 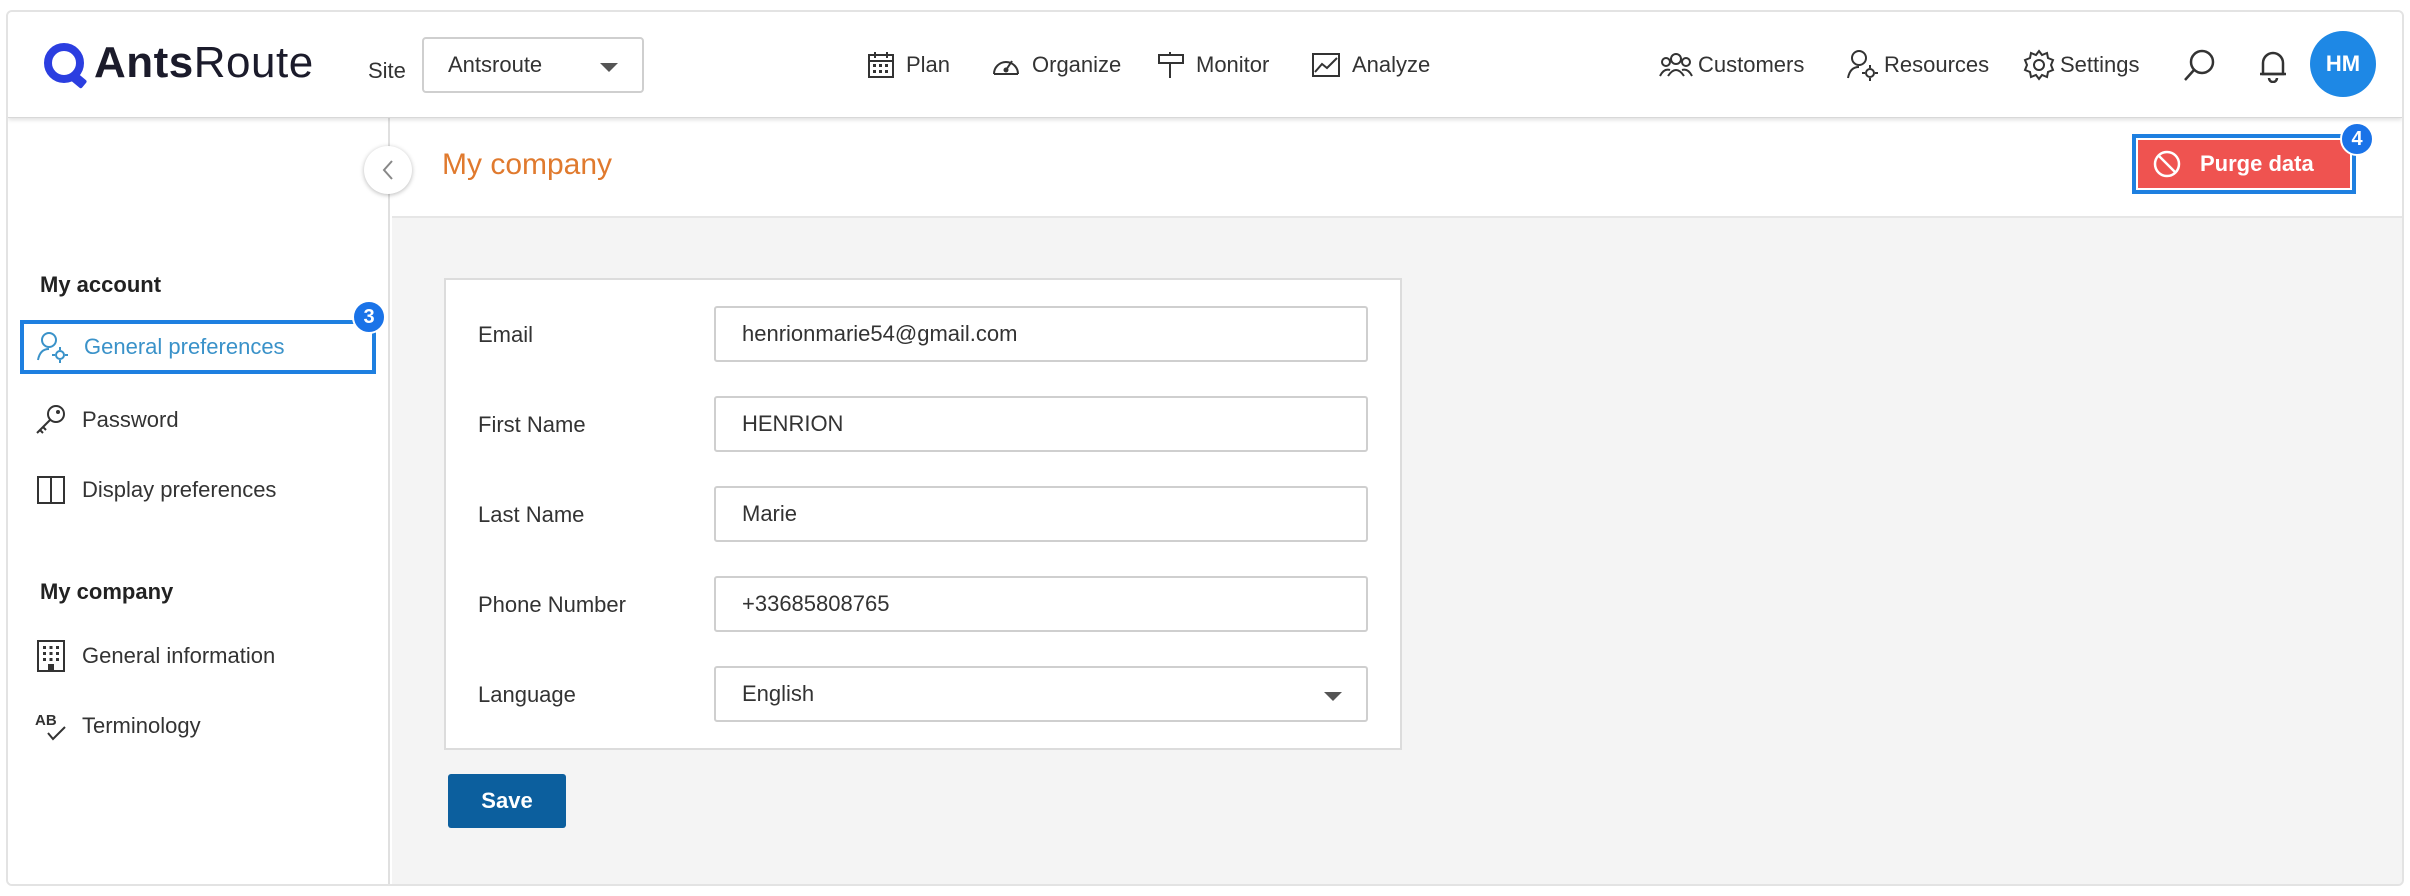 I want to click on chevron-left-icon, so click(x=387, y=170).